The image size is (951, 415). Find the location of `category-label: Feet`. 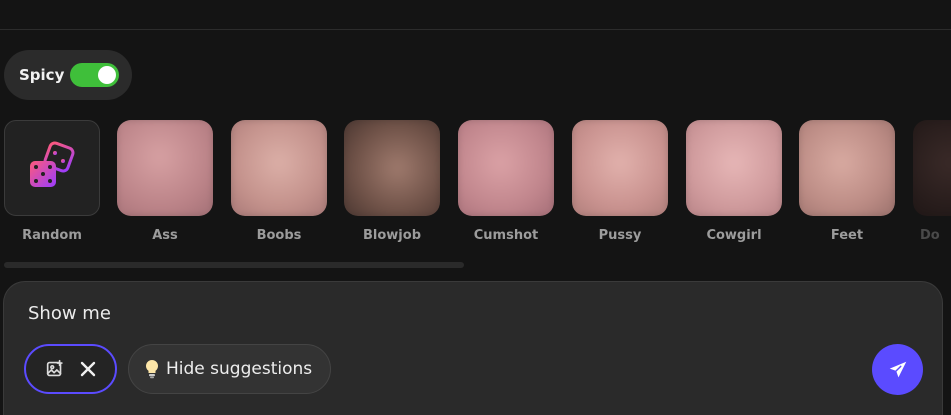

category-label: Feet is located at coordinates (847, 235).